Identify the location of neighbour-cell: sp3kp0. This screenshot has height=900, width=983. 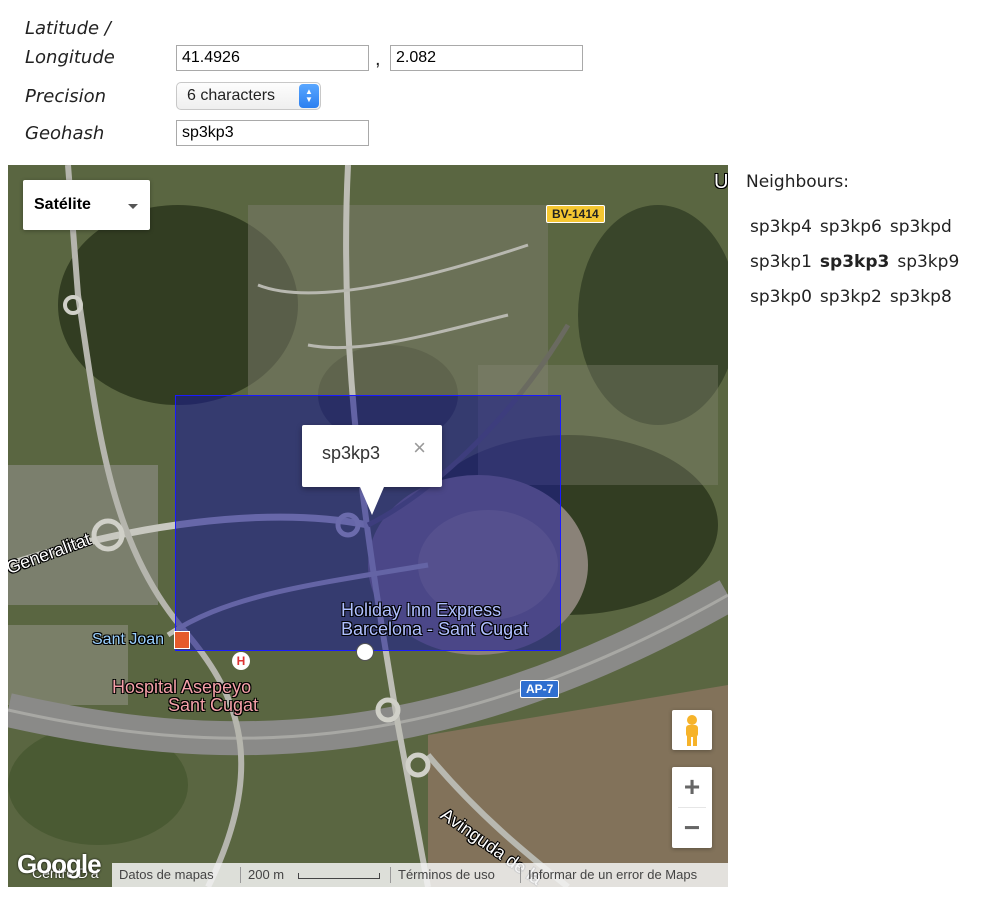
(781, 297).